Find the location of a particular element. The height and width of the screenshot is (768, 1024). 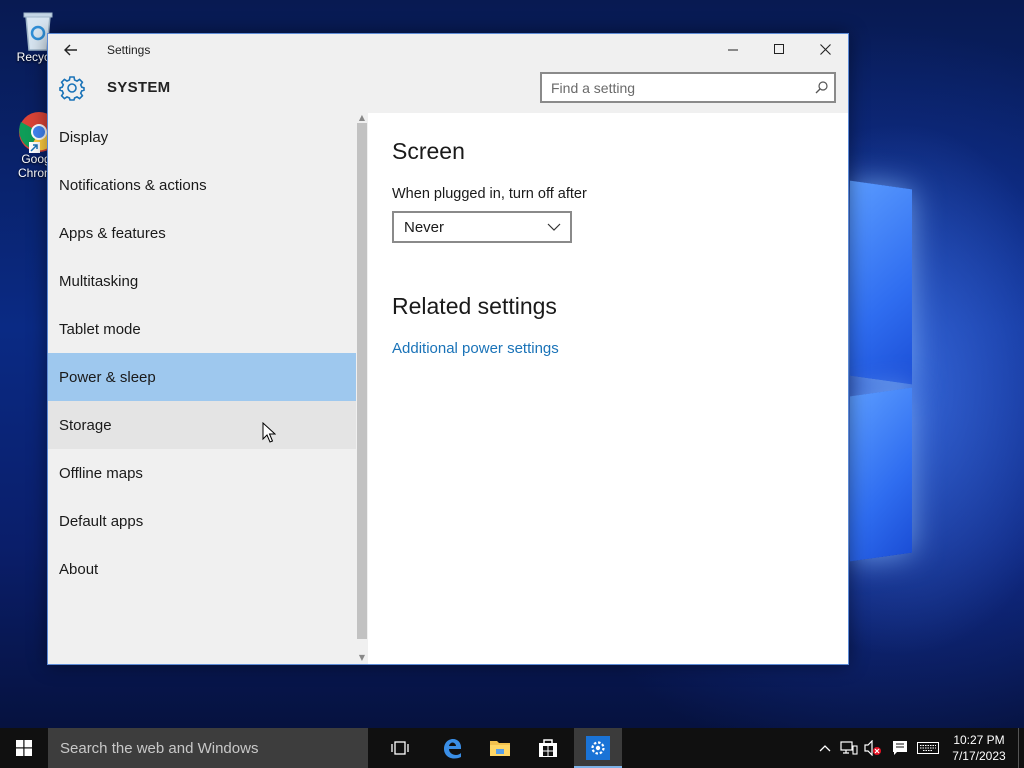

dropdown-value: Never is located at coordinates (424, 227).